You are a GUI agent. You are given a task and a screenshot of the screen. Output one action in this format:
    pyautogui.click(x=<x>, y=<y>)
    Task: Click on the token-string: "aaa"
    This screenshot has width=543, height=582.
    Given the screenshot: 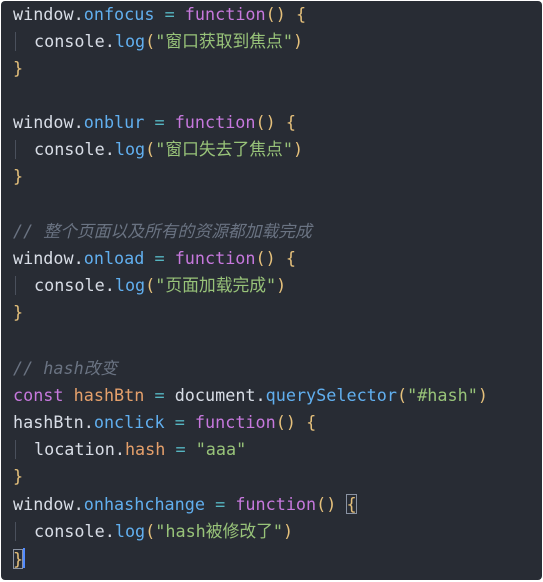 What is the action you would take?
    pyautogui.click(x=221, y=449)
    